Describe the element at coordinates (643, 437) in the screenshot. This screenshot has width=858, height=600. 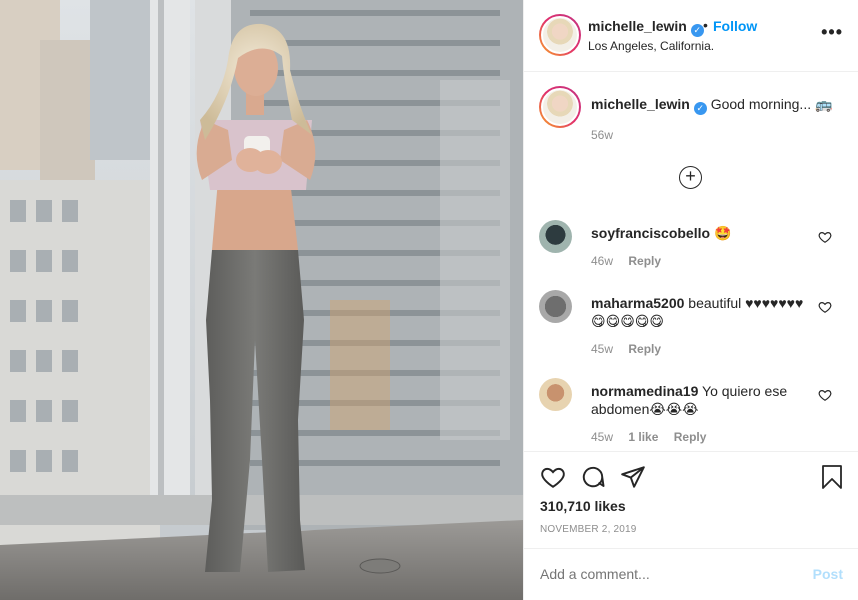
I see `comment-likes: 1 like` at that location.